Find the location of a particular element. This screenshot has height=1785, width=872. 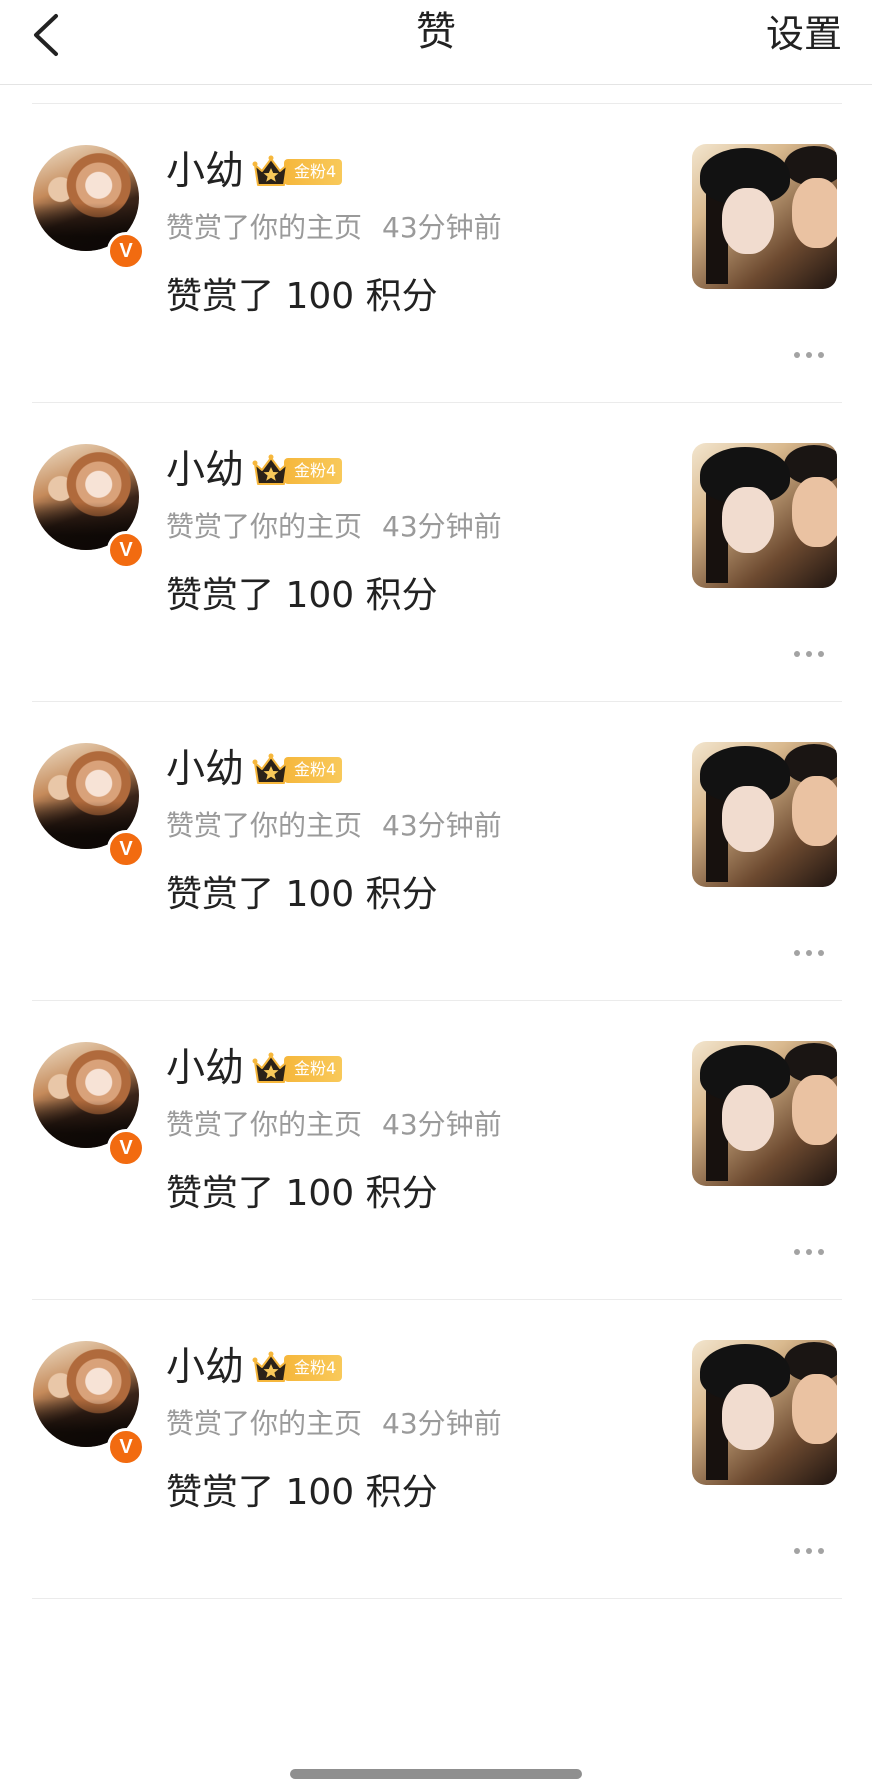

top-nav-bar: 赞 设置 is located at coordinates (436, 42).